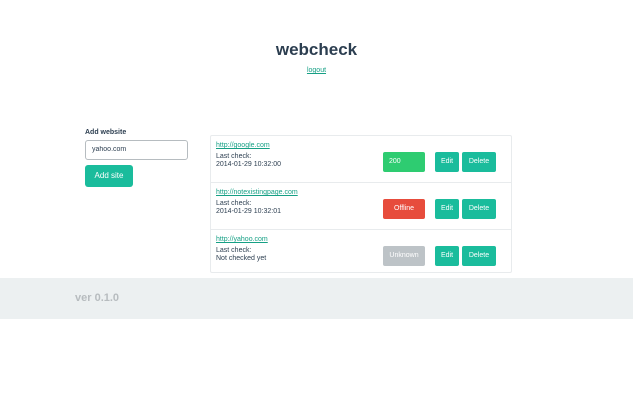 The height and width of the screenshot is (412, 633). I want to click on footer: ver 0.1.0, so click(316, 298).